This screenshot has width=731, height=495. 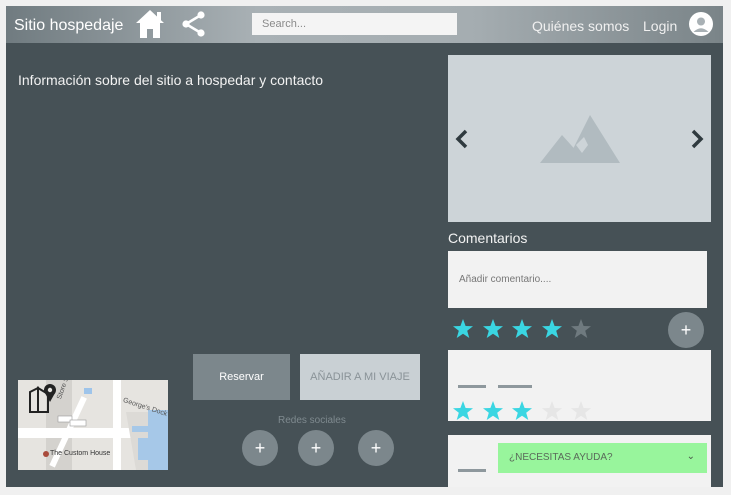 What do you see at coordinates (690, 456) in the screenshot?
I see `chevron-down-icon: ⌄` at bounding box center [690, 456].